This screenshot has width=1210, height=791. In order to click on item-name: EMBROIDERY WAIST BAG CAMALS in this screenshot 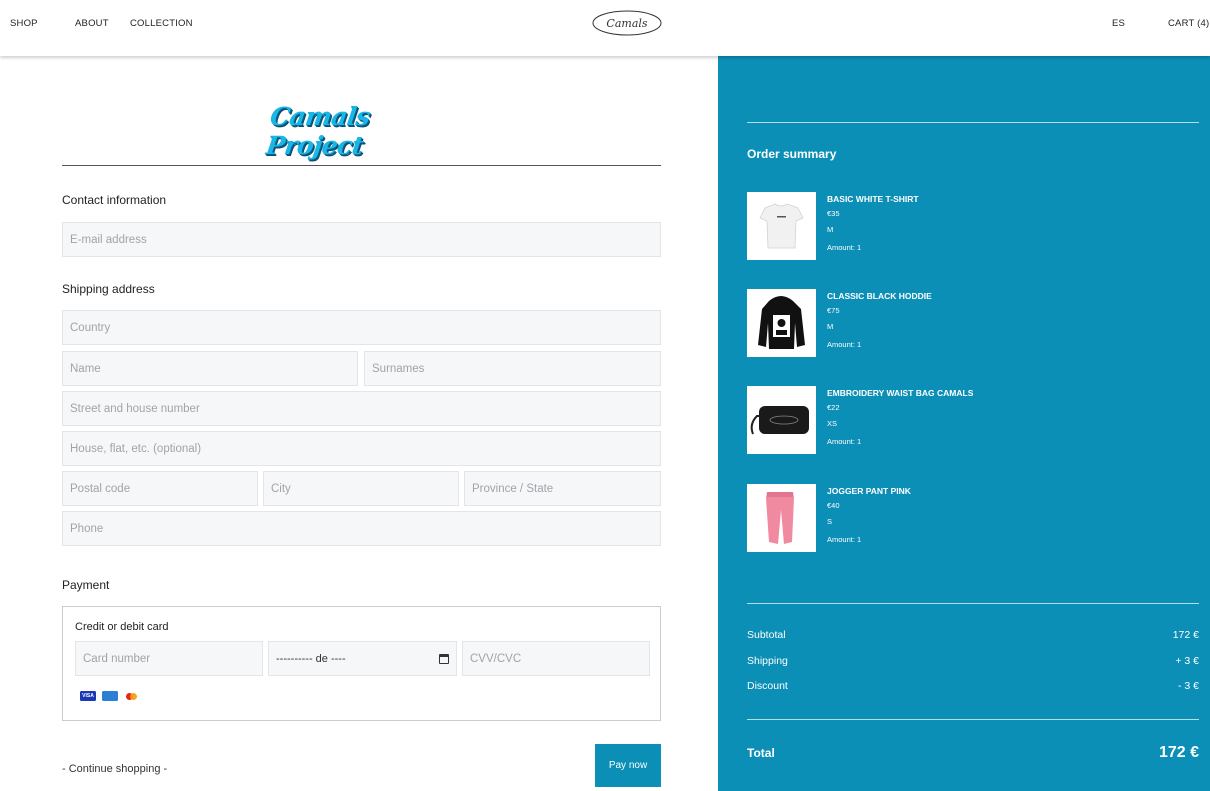, I will do `click(900, 393)`.